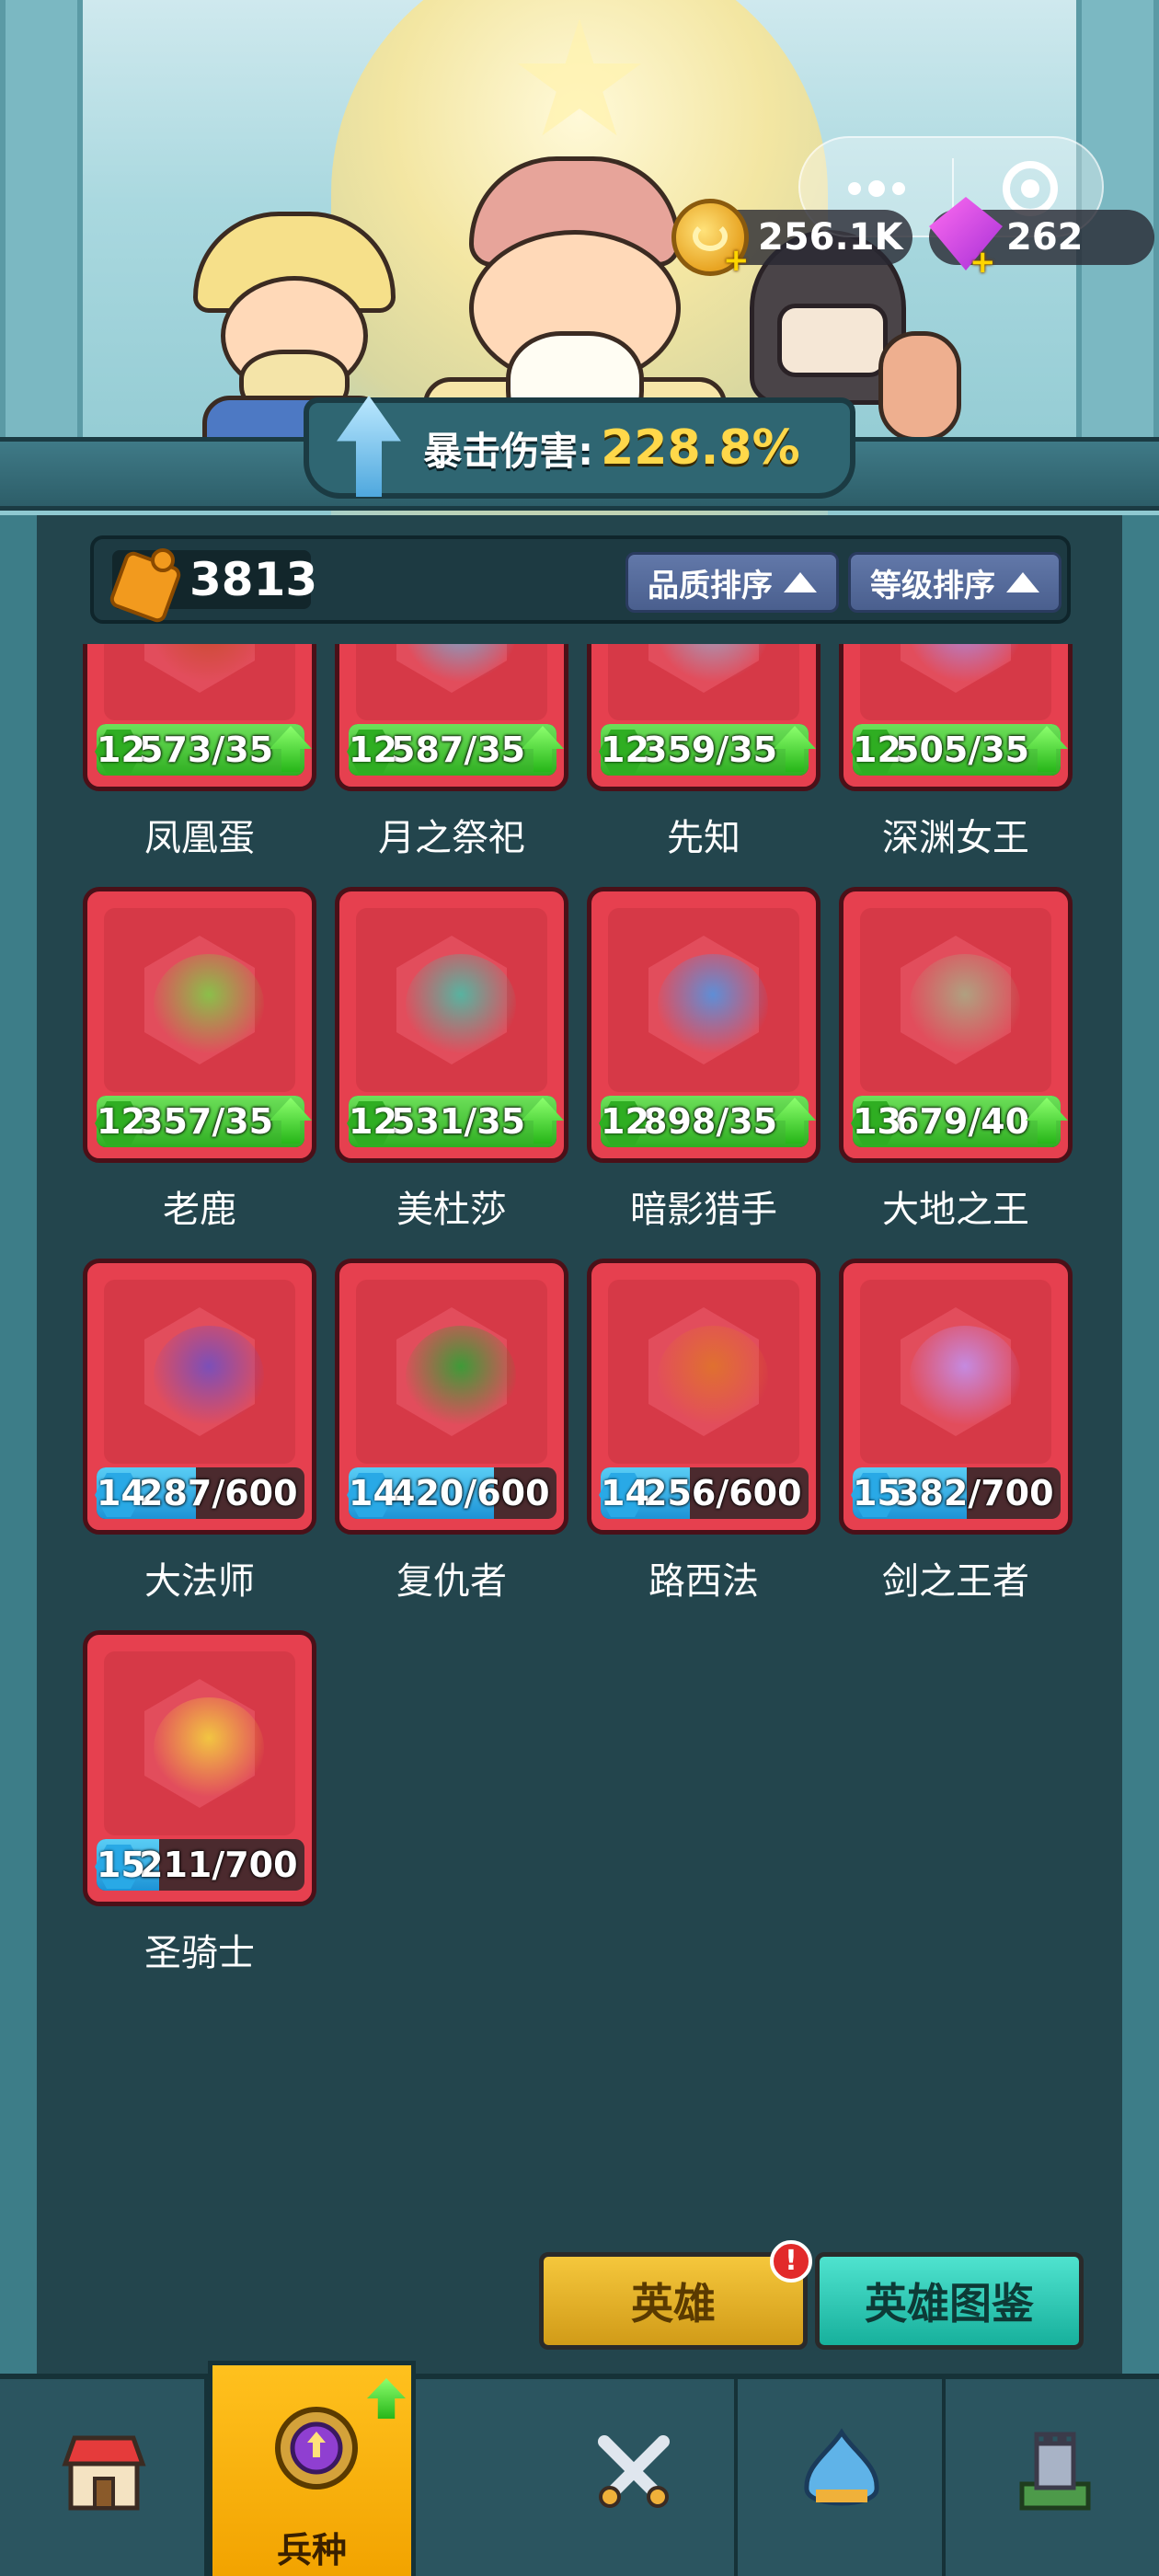 The image size is (1159, 2576). Describe the element at coordinates (508, 451) in the screenshot. I see `stat-label: 暴击伤害:` at that location.